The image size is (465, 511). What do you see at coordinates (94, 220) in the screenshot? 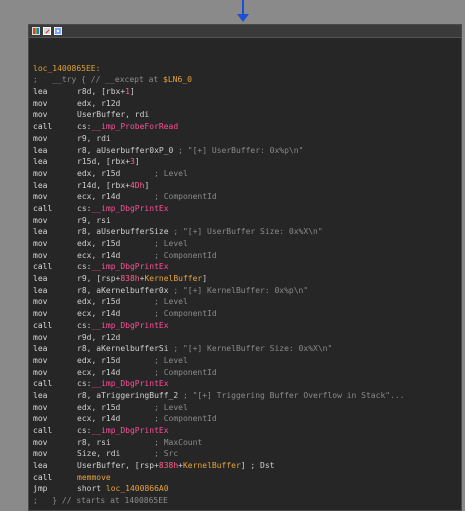
I see `operand: r9, rsi` at bounding box center [94, 220].